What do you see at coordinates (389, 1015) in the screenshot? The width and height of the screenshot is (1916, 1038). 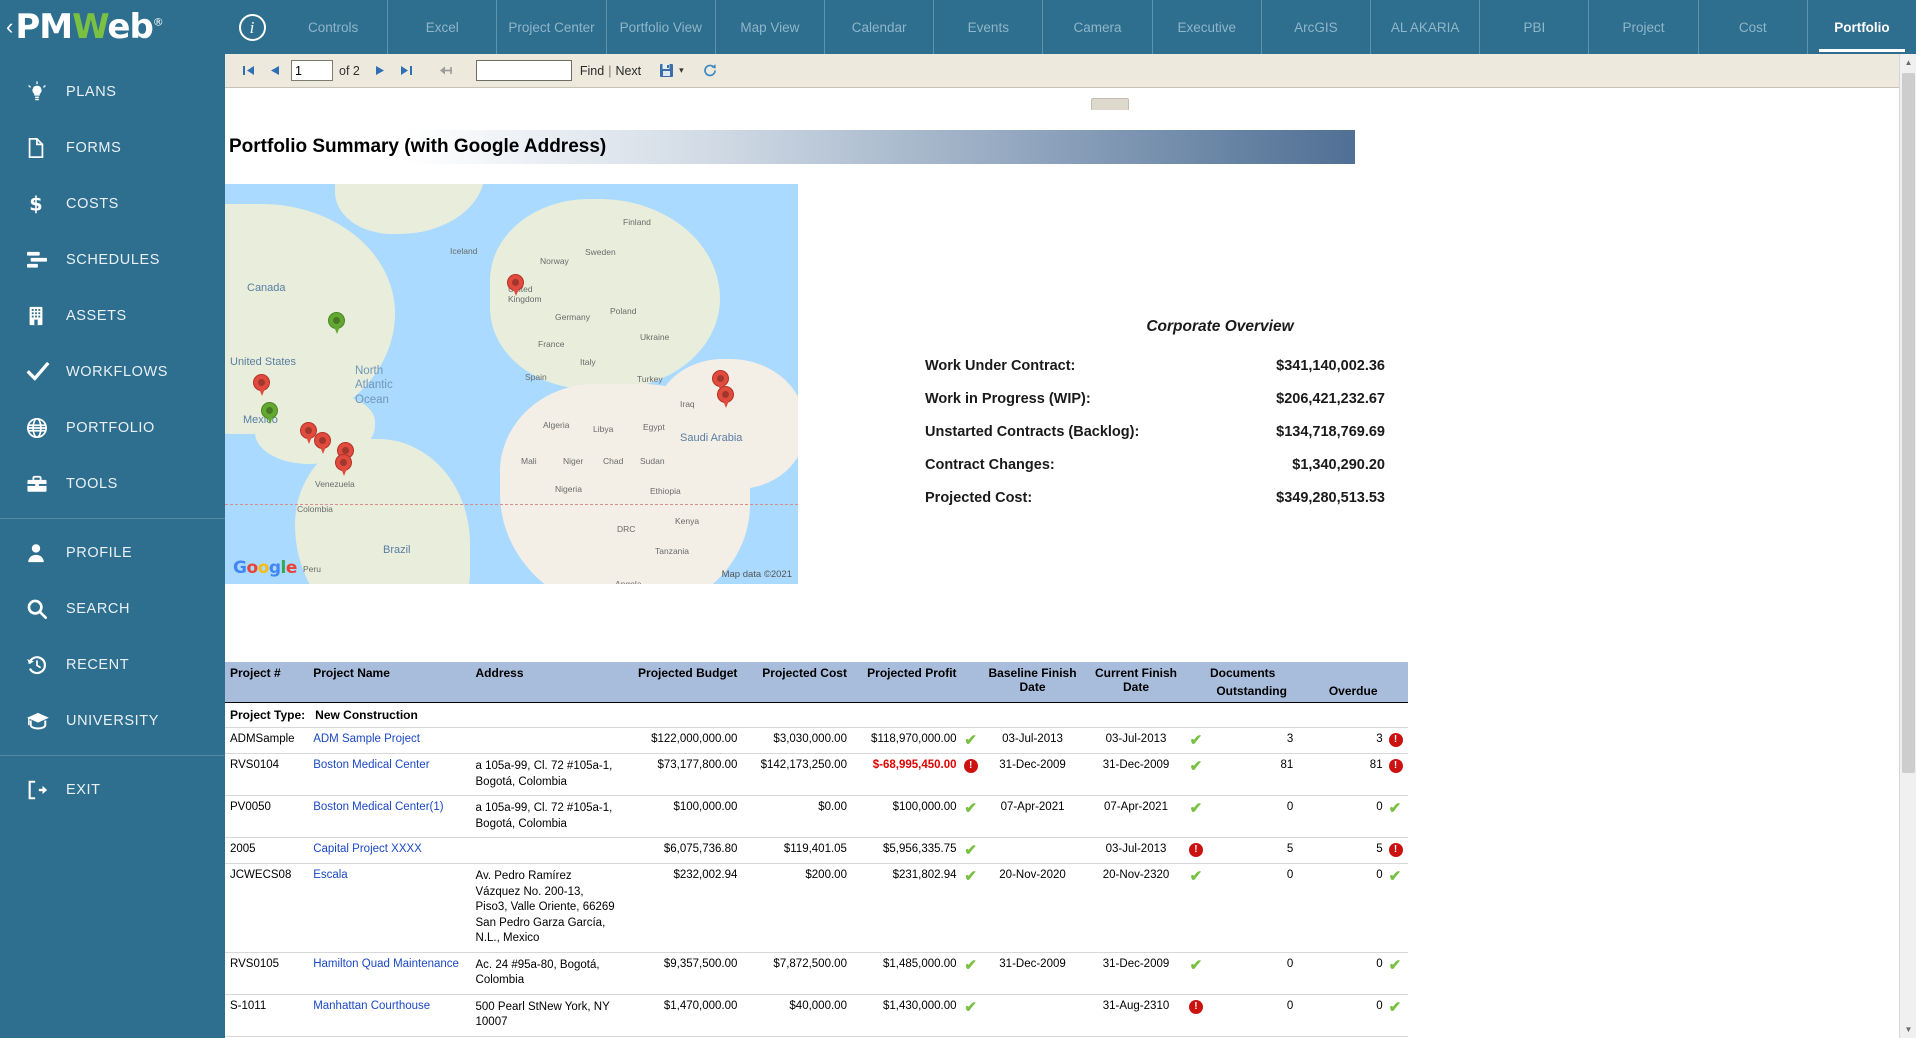 I see `cell-project-name-link: Manhattan Courthouse` at bounding box center [389, 1015].